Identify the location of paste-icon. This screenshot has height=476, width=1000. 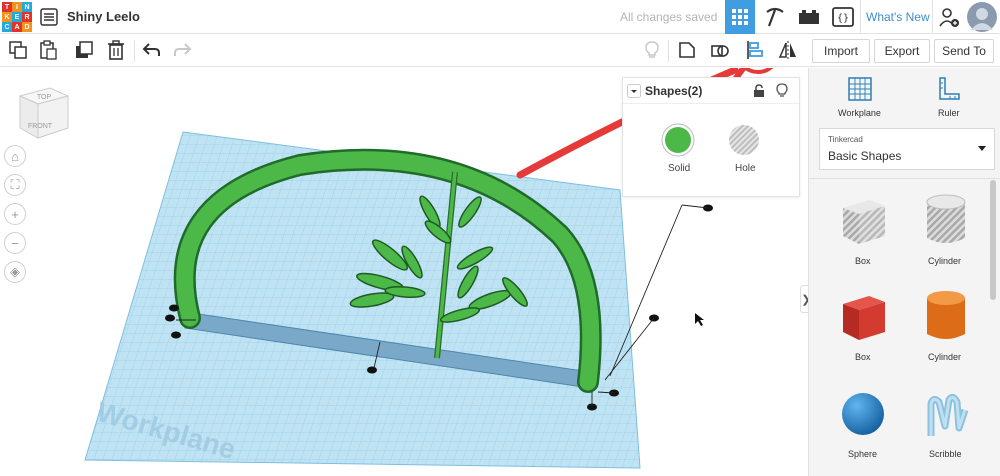
(48, 50).